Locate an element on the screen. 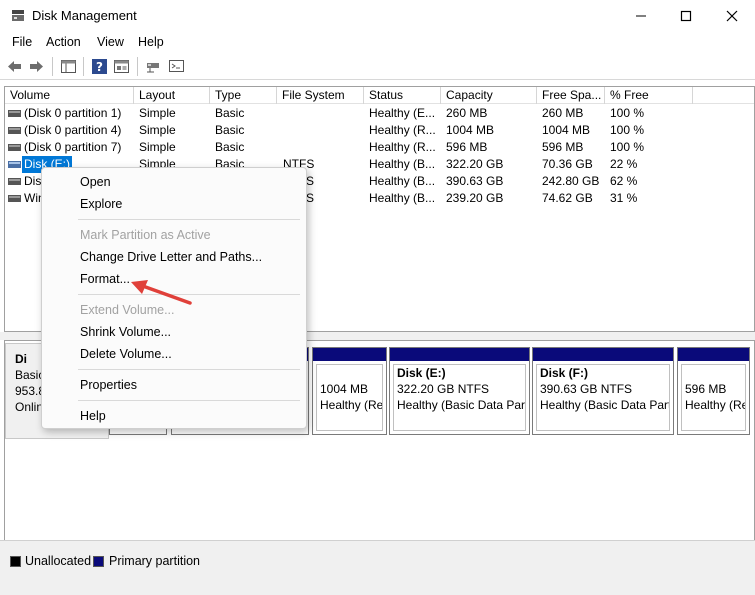  menu-help: Help is located at coordinates (151, 42).